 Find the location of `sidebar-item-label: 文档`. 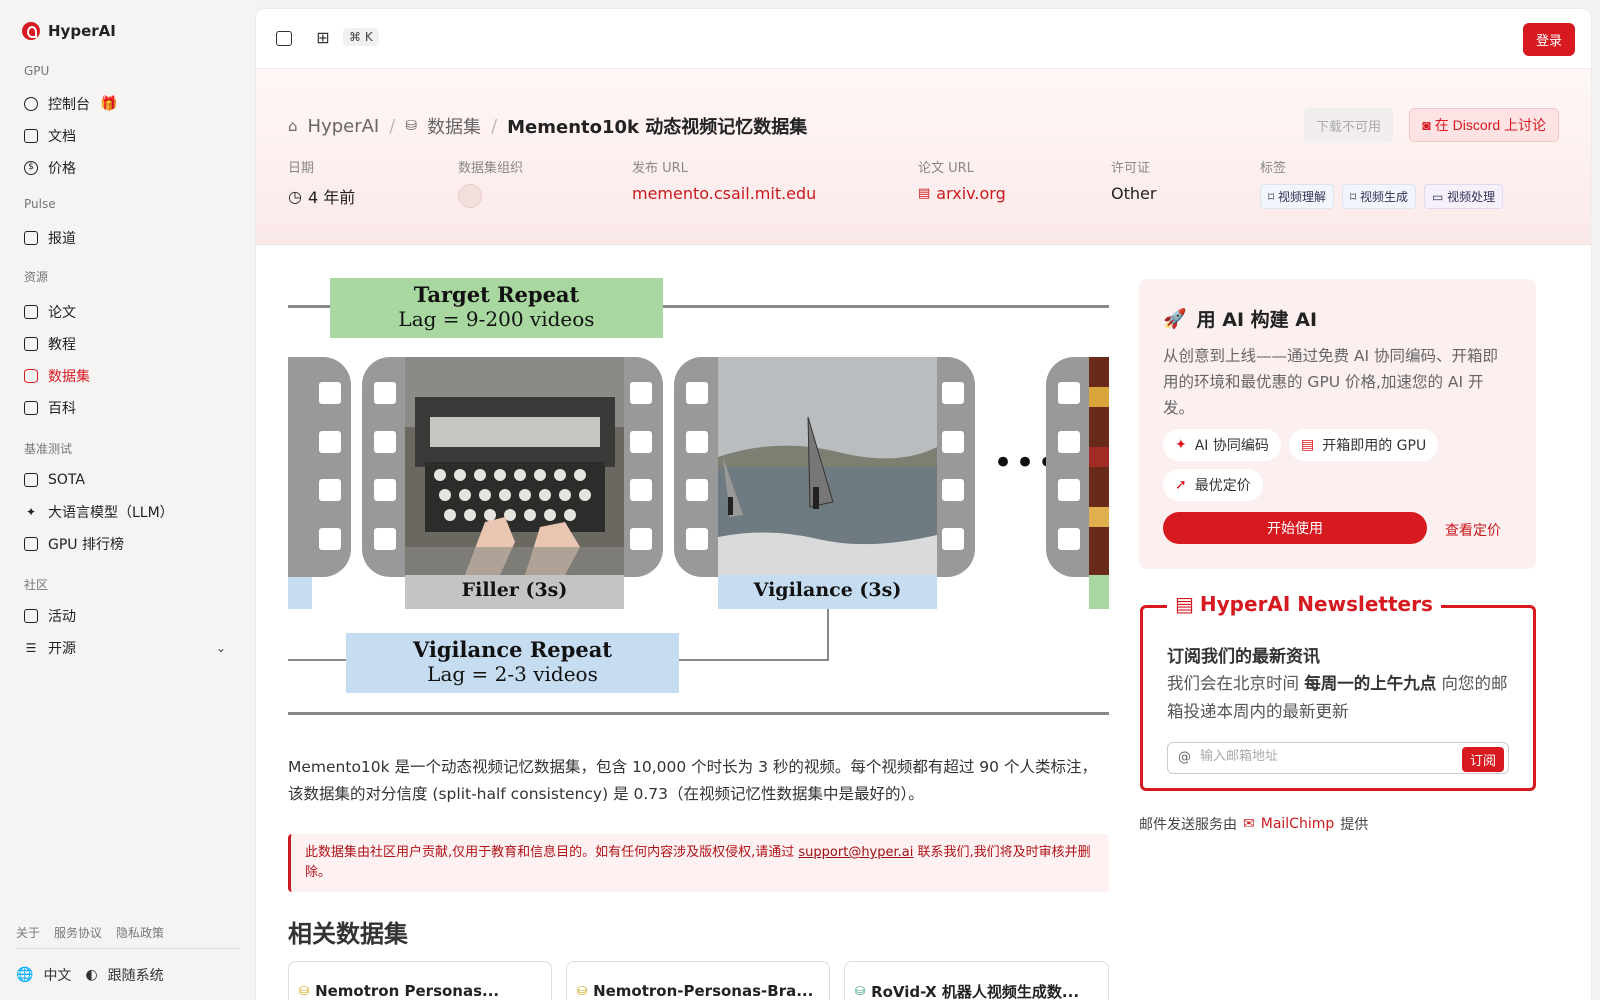

sidebar-item-label: 文档 is located at coordinates (62, 137).